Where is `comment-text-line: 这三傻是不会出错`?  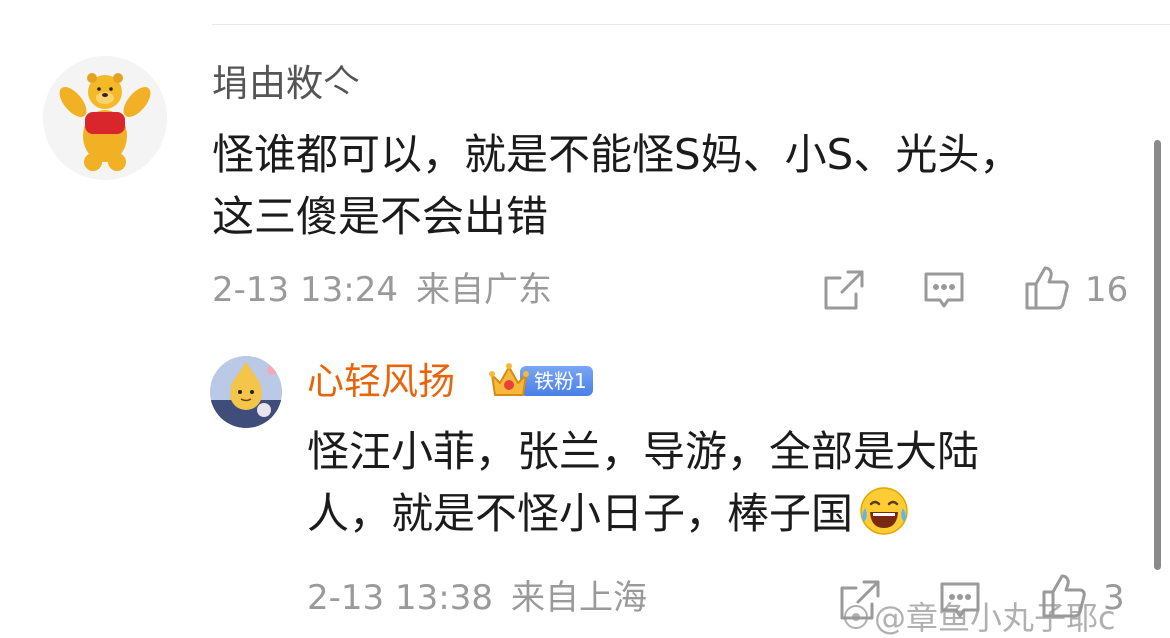
comment-text-line: 这三傻是不会出错 is located at coordinates (380, 216).